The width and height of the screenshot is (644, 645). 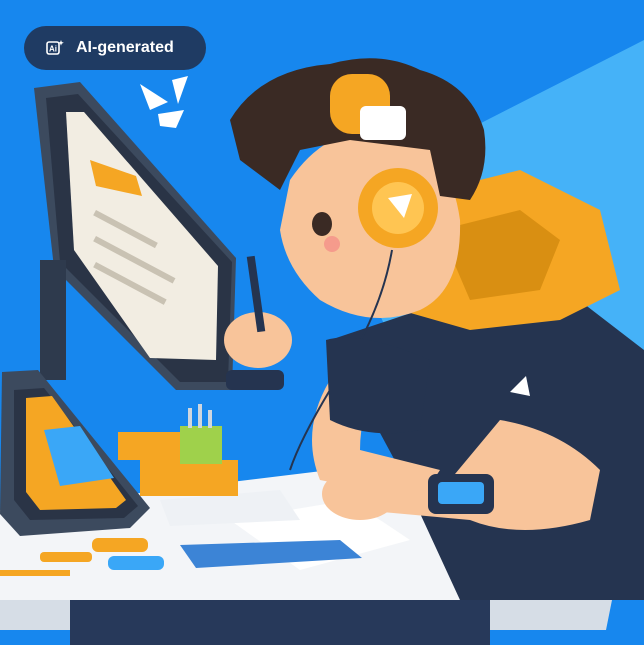 What do you see at coordinates (332, 244) in the screenshot?
I see `cheek` at bounding box center [332, 244].